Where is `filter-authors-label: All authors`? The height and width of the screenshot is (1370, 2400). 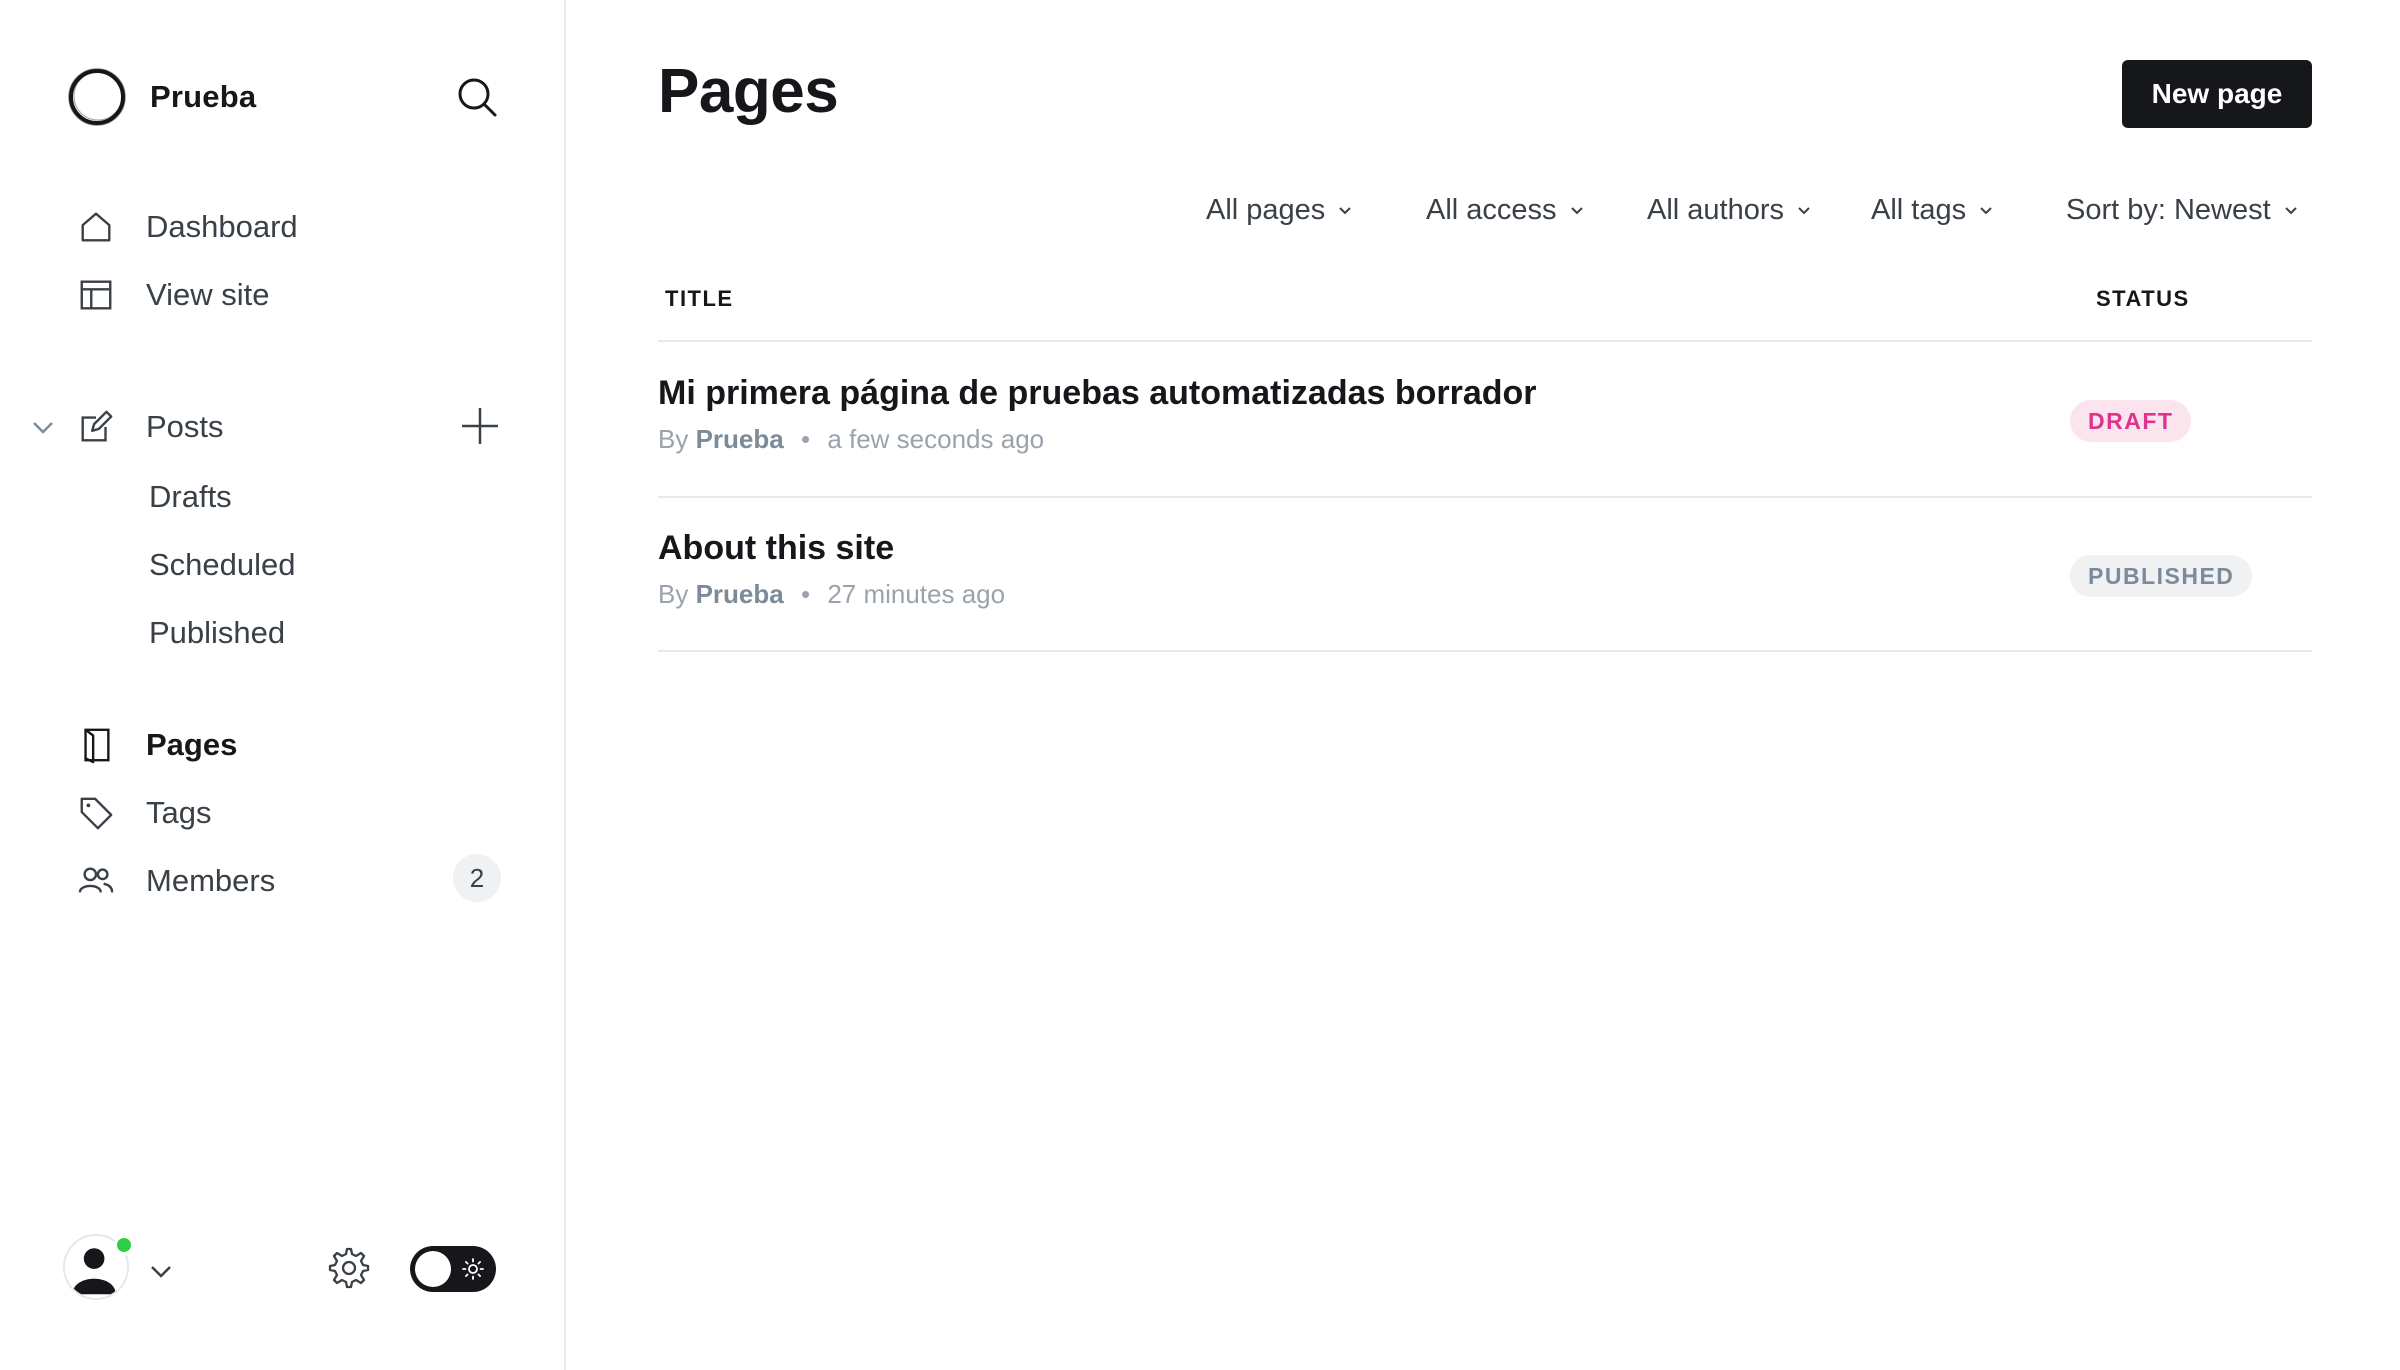 filter-authors-label: All authors is located at coordinates (1716, 209).